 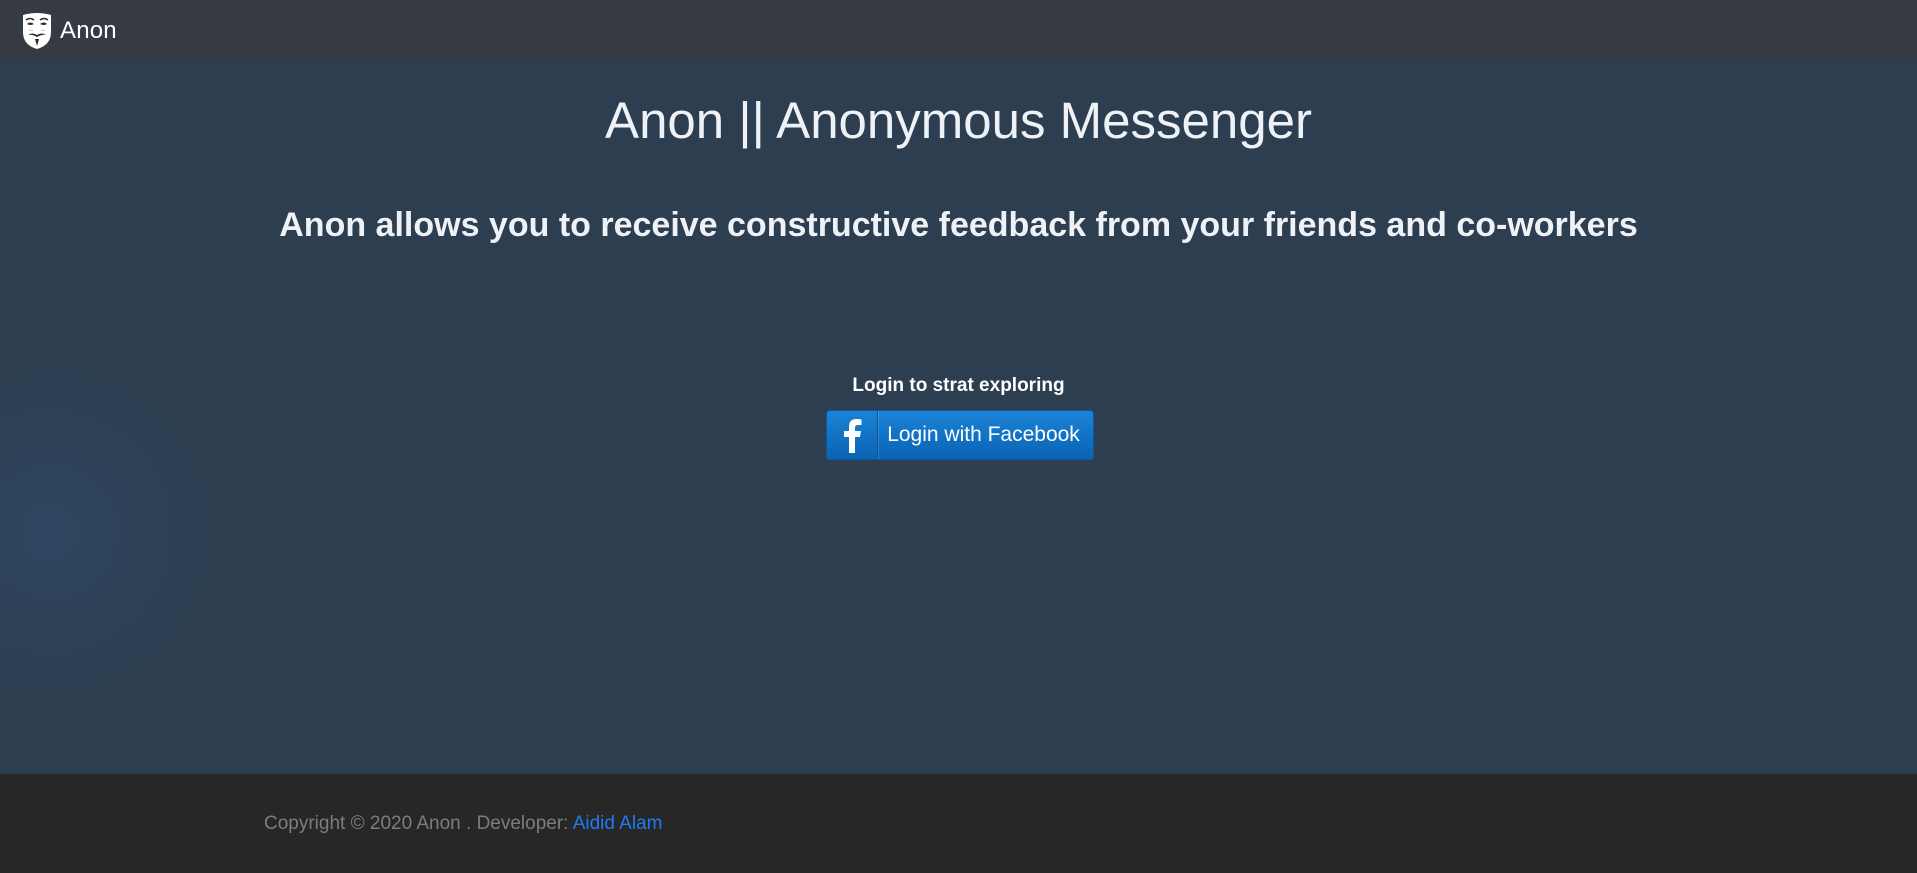 I want to click on background-glow, so click(x=110, y=532).